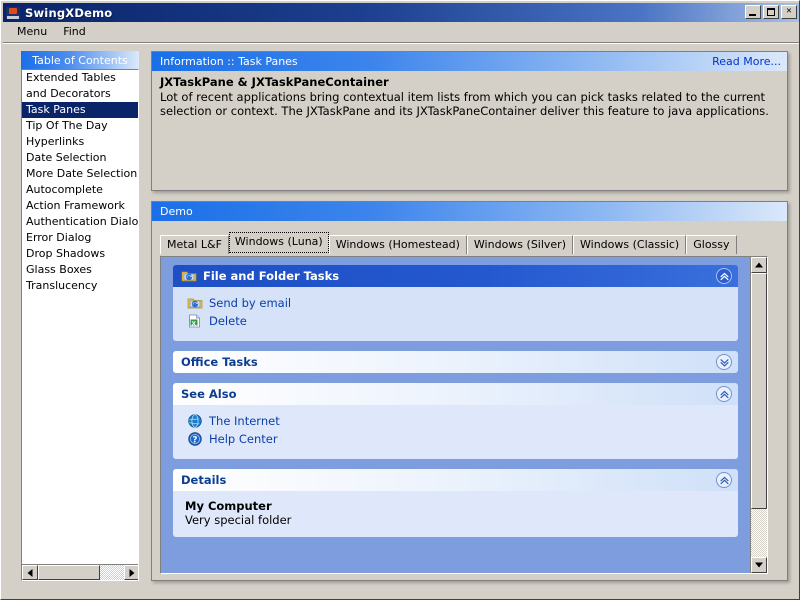  What do you see at coordinates (711, 244) in the screenshot?
I see `tab-glossy: Glossy` at bounding box center [711, 244].